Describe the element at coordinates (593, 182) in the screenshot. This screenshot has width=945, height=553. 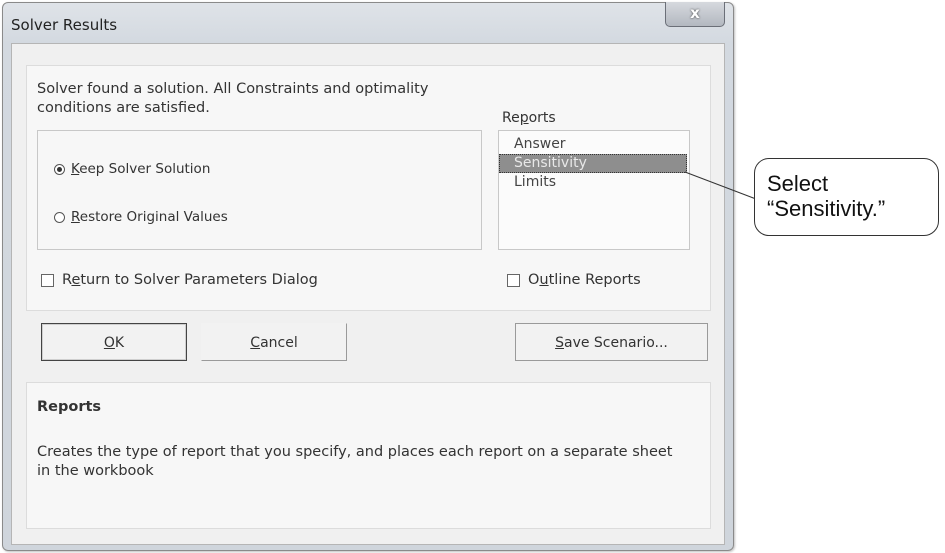
I see `report-item-limits: Limits` at that location.